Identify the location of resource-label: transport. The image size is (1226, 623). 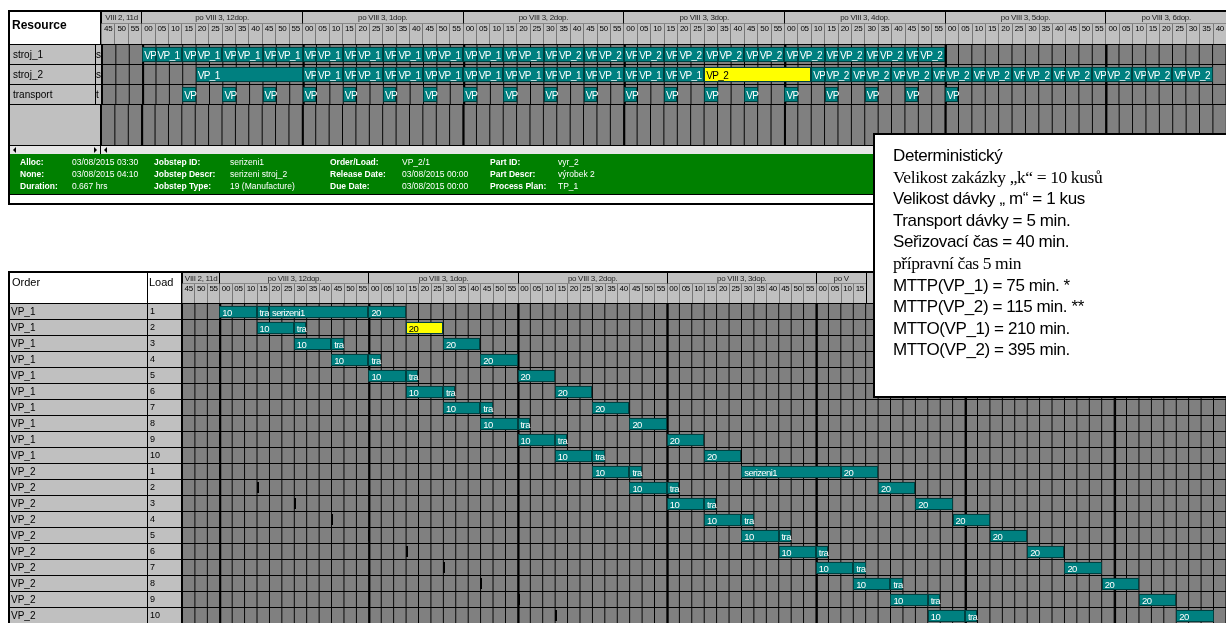
(53, 94).